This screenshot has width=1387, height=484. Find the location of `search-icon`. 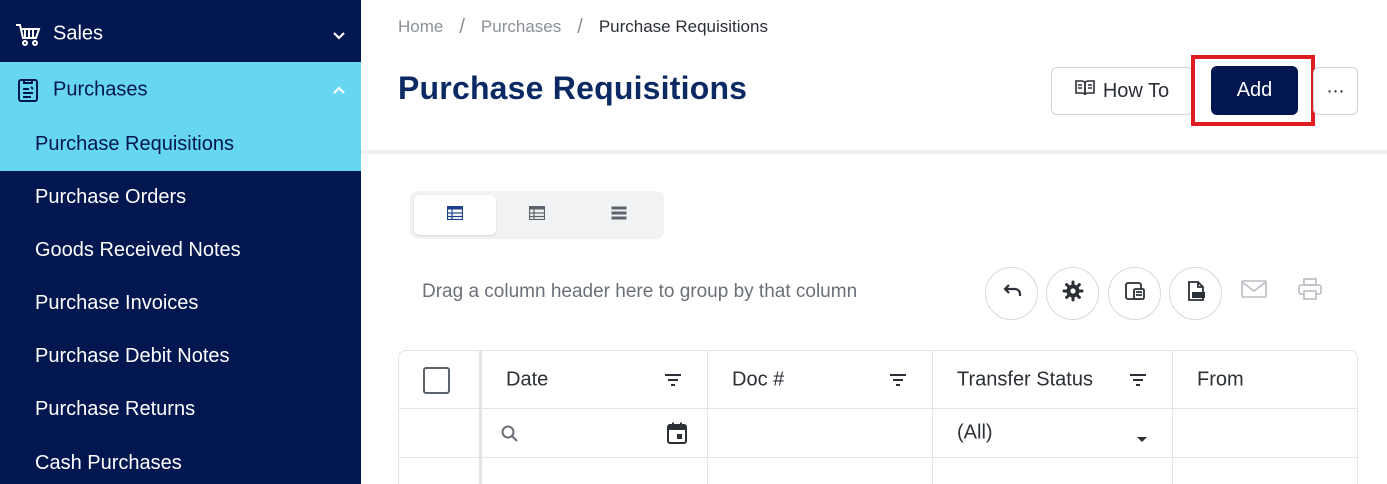

search-icon is located at coordinates (510, 436).